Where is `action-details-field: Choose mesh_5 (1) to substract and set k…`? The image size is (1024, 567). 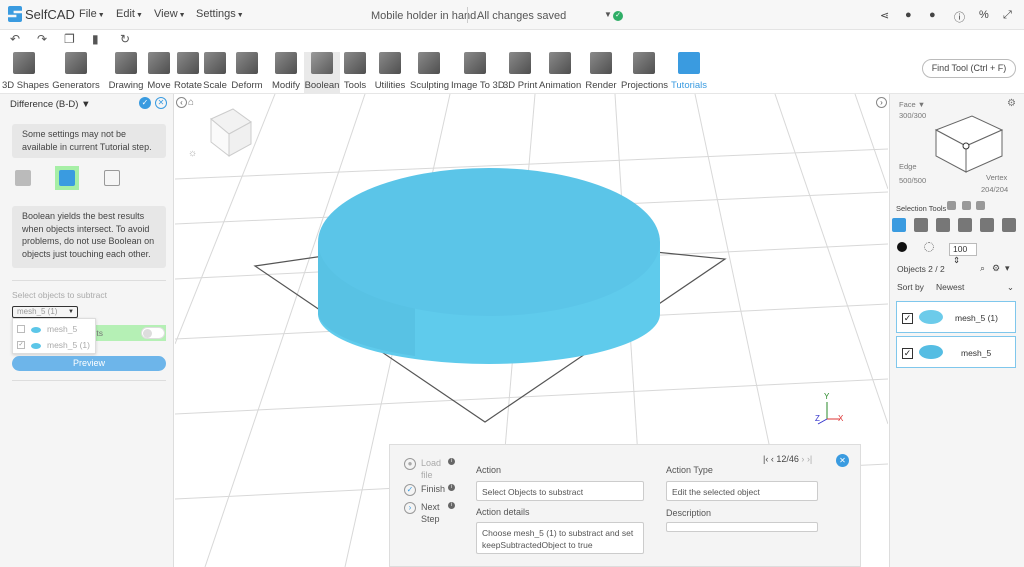
action-details-field: Choose mesh_5 (1) to substract and set k… is located at coordinates (560, 538).